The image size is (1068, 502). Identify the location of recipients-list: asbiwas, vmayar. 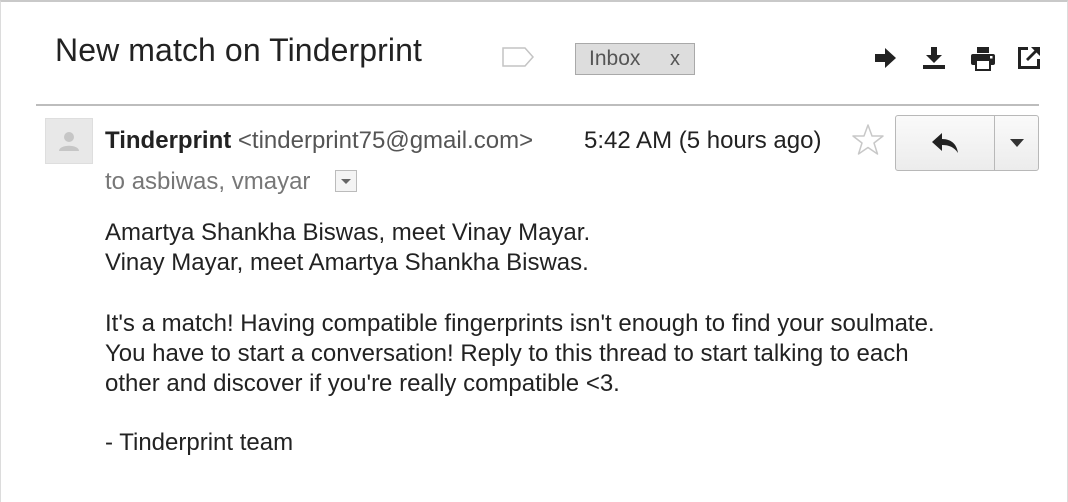
(221, 181).